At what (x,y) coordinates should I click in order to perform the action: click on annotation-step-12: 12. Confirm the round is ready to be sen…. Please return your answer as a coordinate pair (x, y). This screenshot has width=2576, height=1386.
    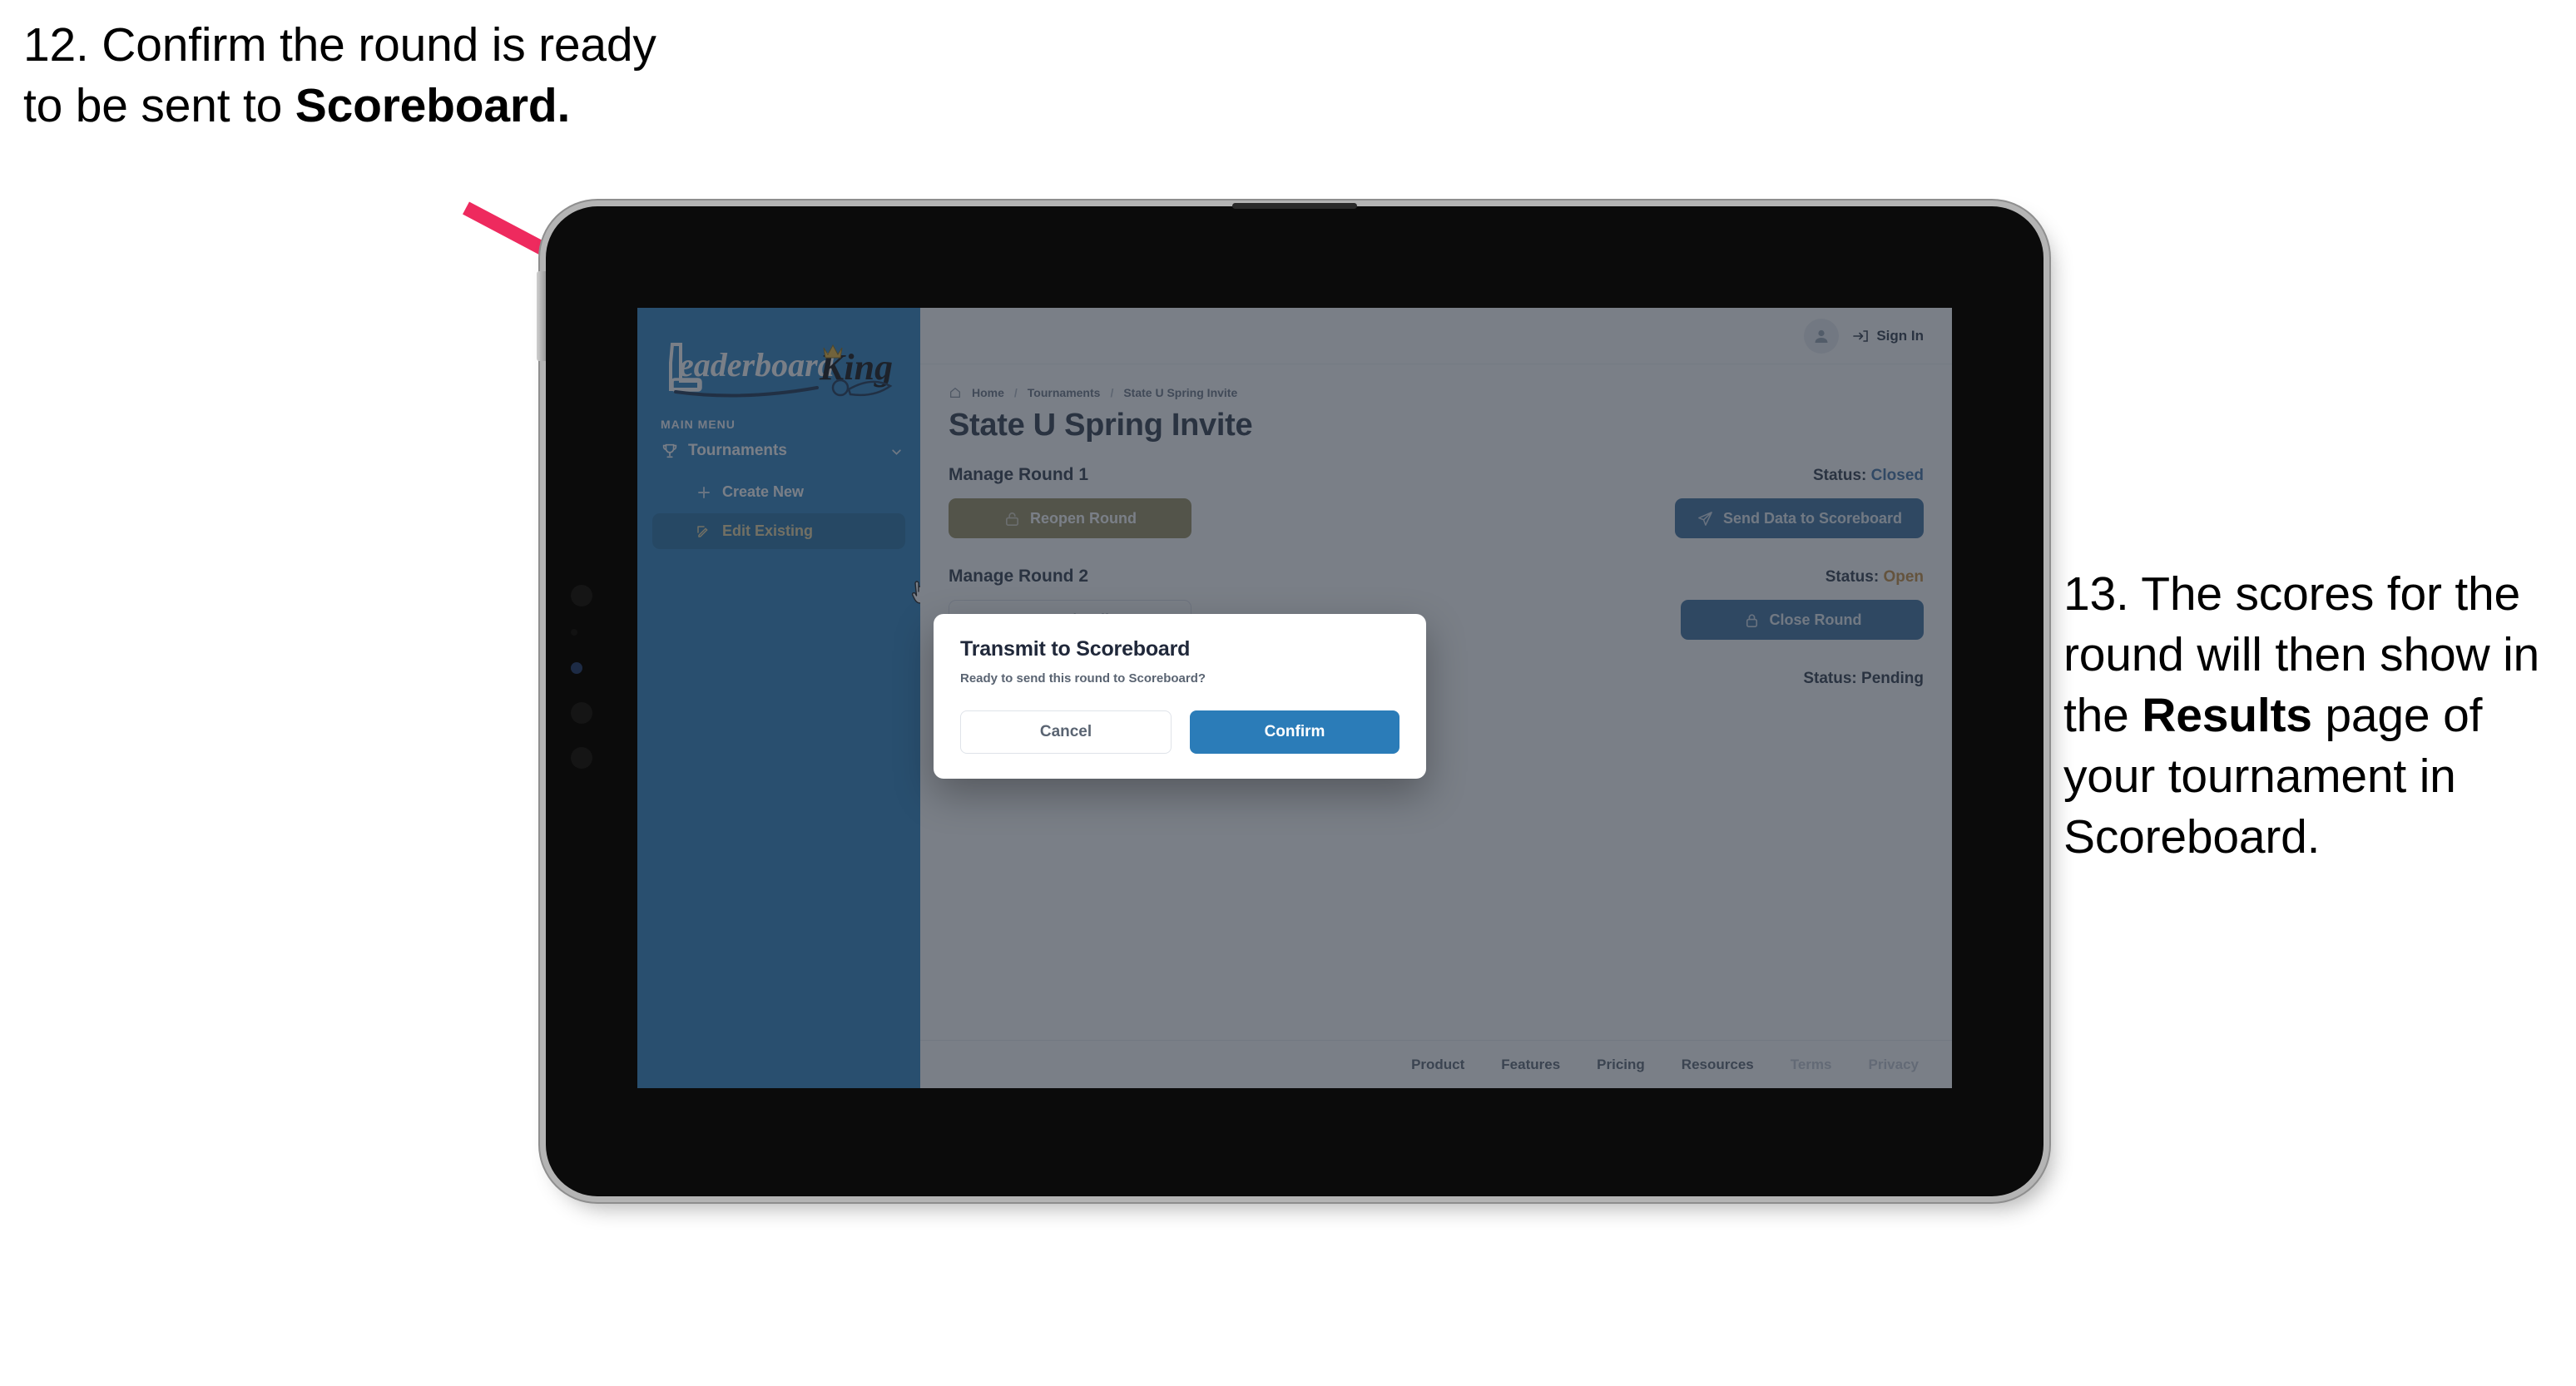
    Looking at the image, I should click on (348, 75).